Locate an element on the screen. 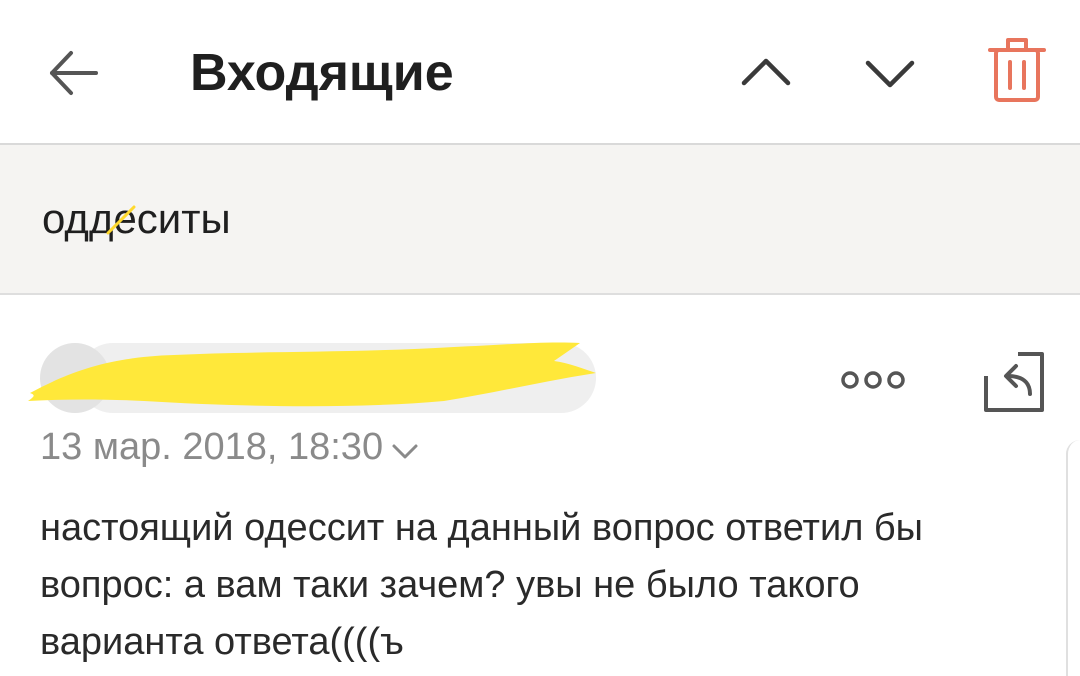  subject-wrap: оддеситы is located at coordinates (136, 219).